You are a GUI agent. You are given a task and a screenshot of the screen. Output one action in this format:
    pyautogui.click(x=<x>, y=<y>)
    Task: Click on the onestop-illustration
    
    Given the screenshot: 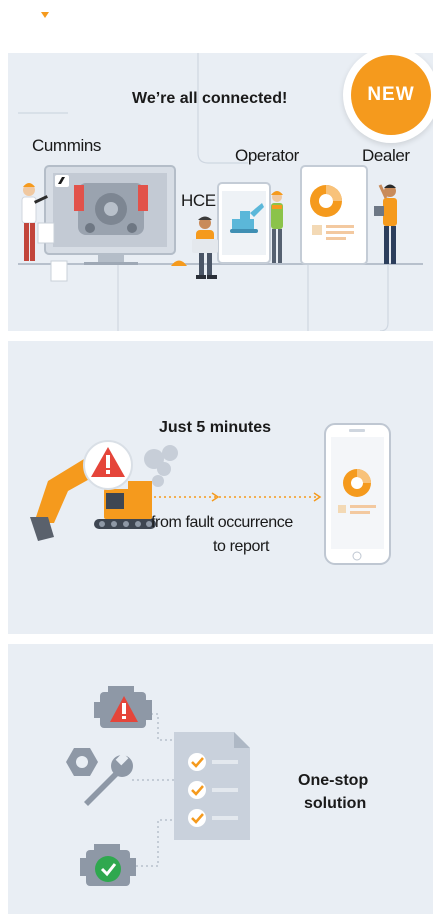 What is the action you would take?
    pyautogui.click(x=158, y=786)
    